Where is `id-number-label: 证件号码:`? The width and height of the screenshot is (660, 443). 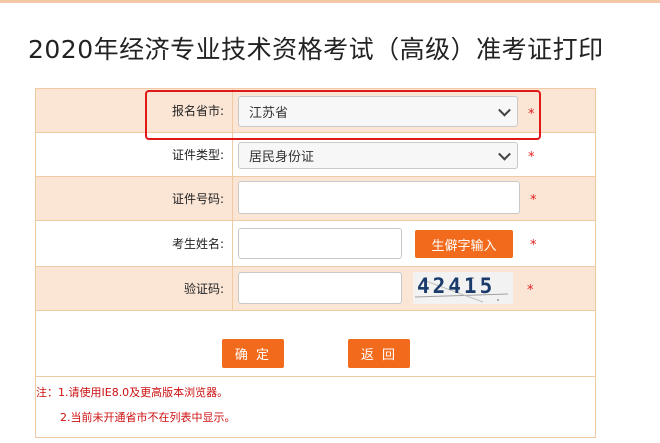
id-number-label: 证件号码: is located at coordinates (134, 198).